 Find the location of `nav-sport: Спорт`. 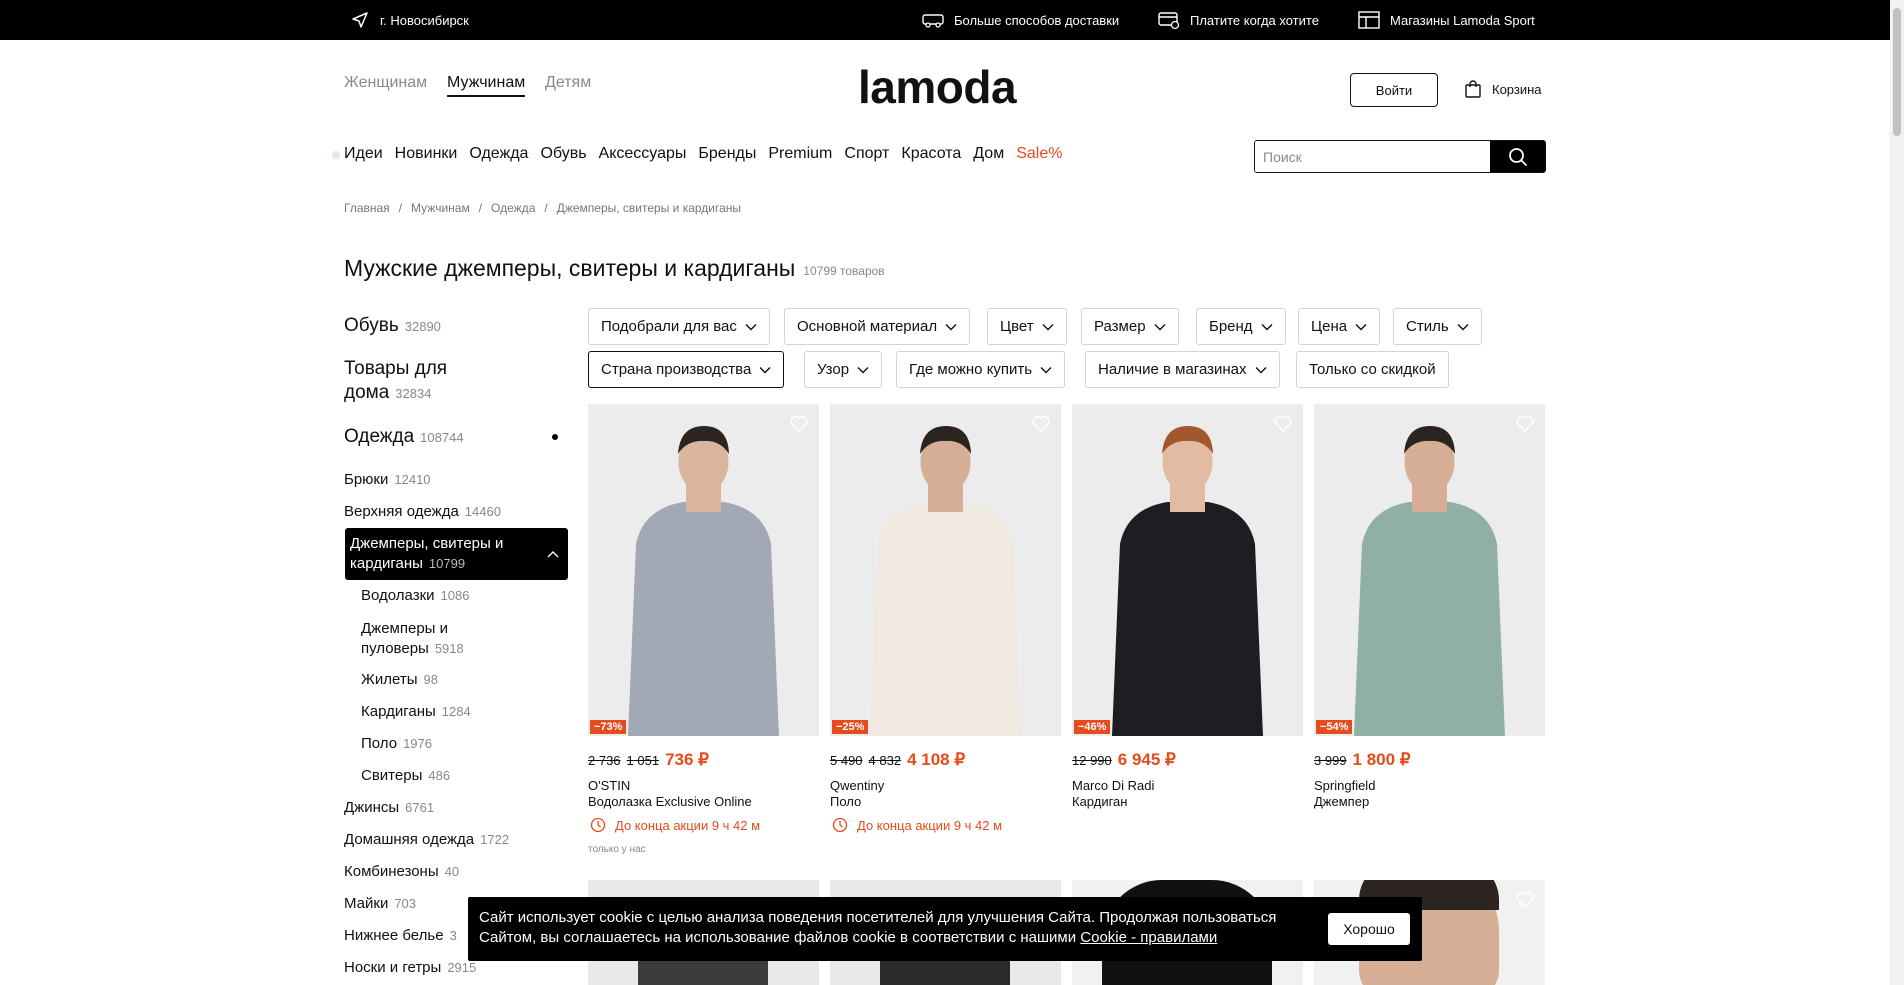

nav-sport: Спорт is located at coordinates (866, 154).